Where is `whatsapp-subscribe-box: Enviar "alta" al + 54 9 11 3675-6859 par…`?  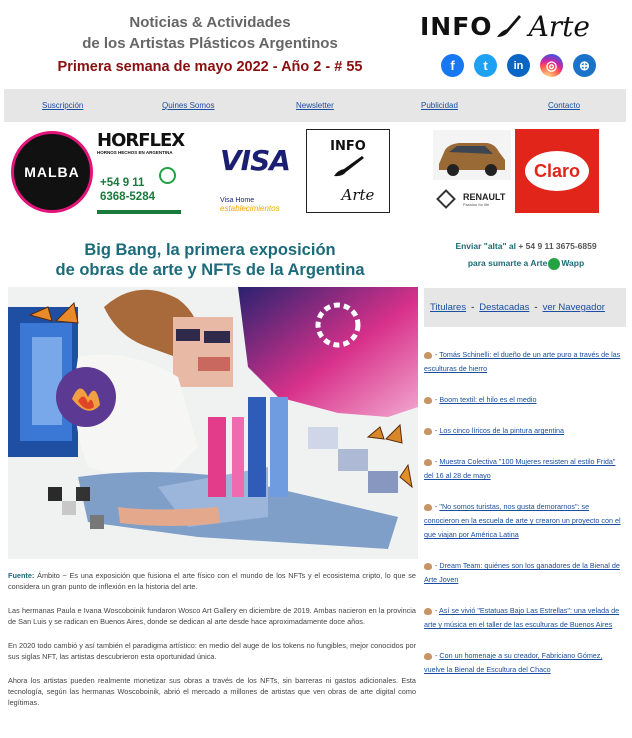
whatsapp-subscribe-box: Enviar "alta" al + 54 9 11 3675-6859 par… is located at coordinates (526, 260).